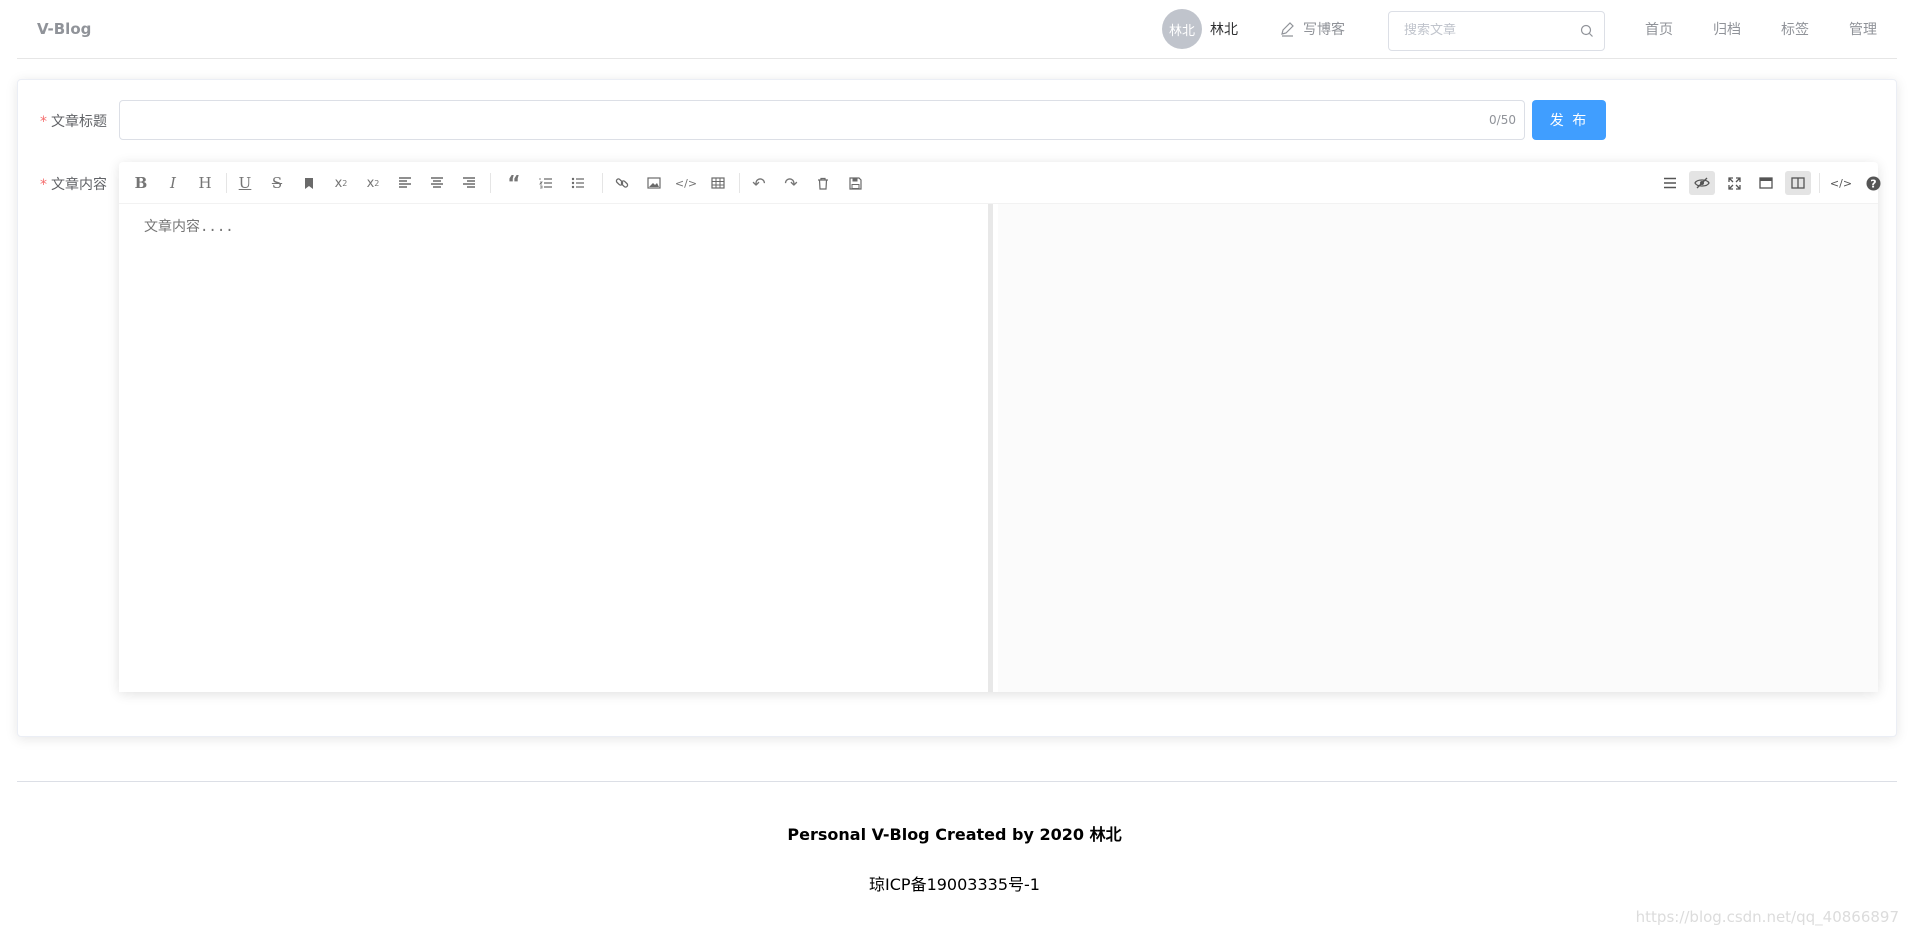 Image resolution: width=1909 pixels, height=935 pixels. Describe the element at coordinates (1863, 29) in the screenshot. I see `nav-admin: 管理` at that location.